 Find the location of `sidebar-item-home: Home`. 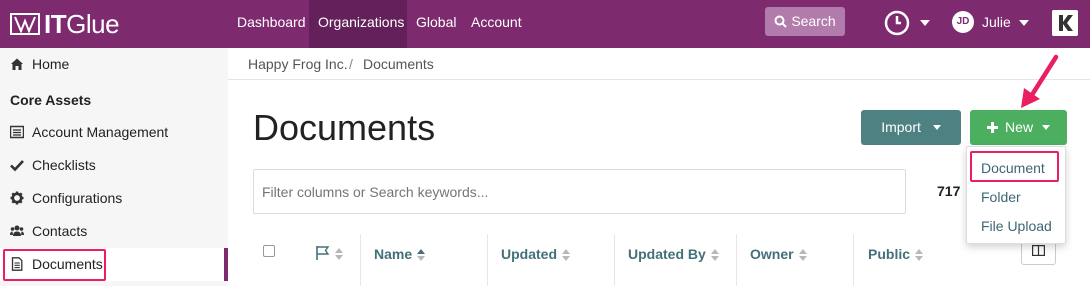

sidebar-item-home: Home is located at coordinates (114, 64).